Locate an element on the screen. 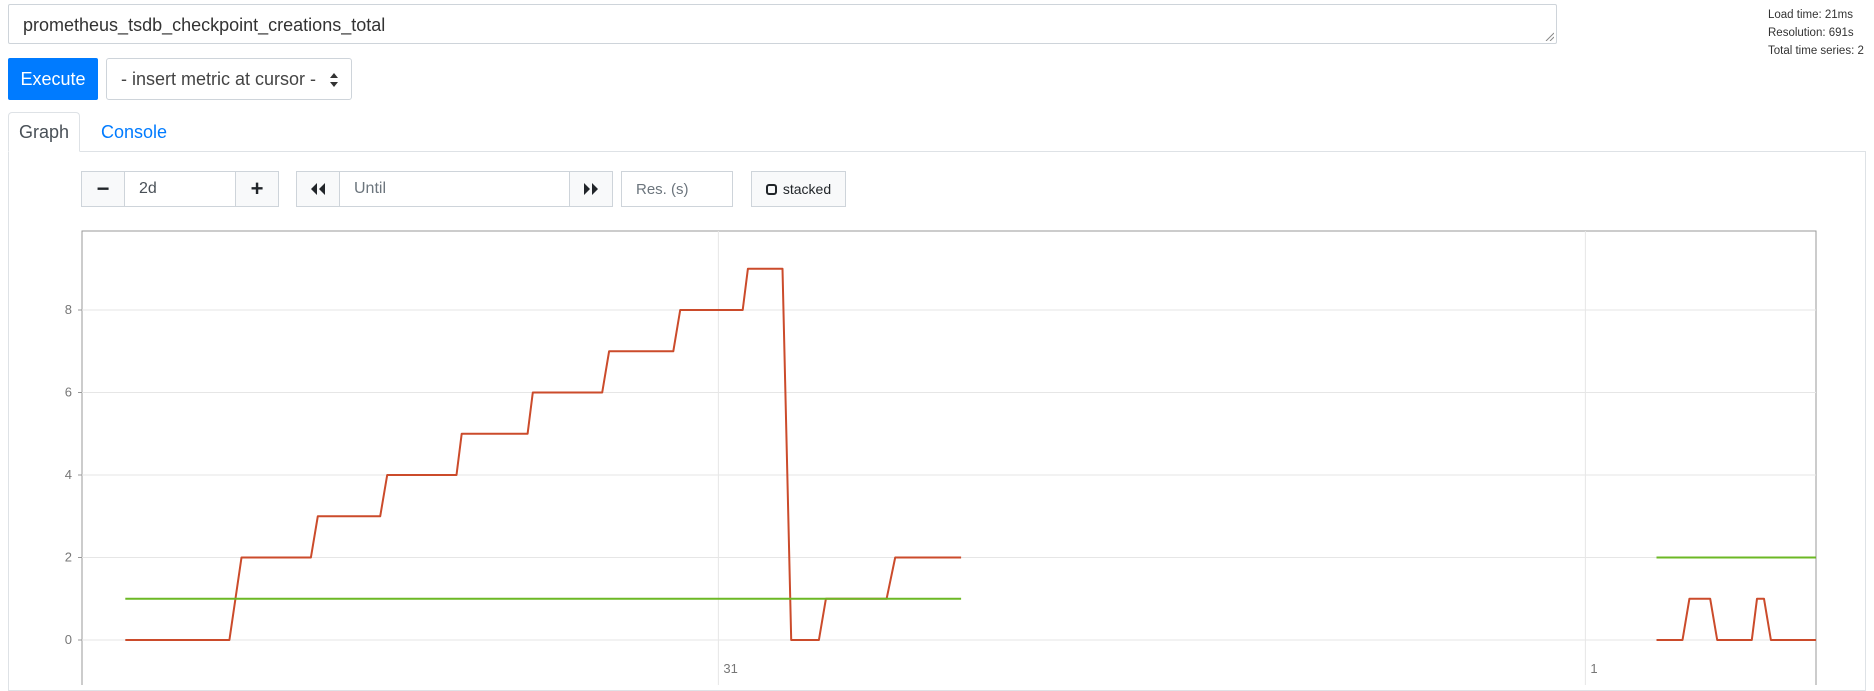  y-tick-label: 4 is located at coordinates (68, 474).